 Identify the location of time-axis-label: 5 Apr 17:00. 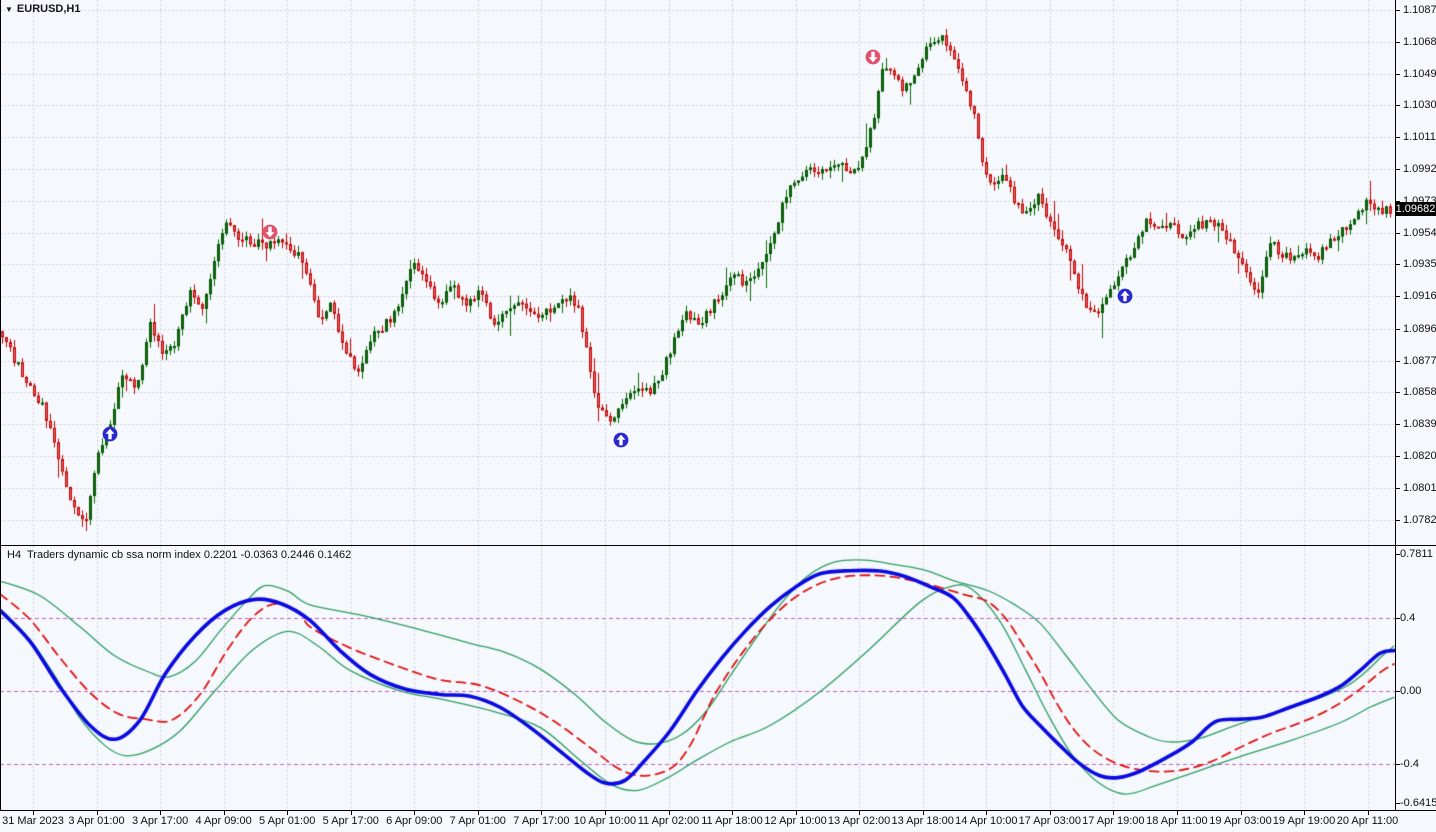
(350, 821).